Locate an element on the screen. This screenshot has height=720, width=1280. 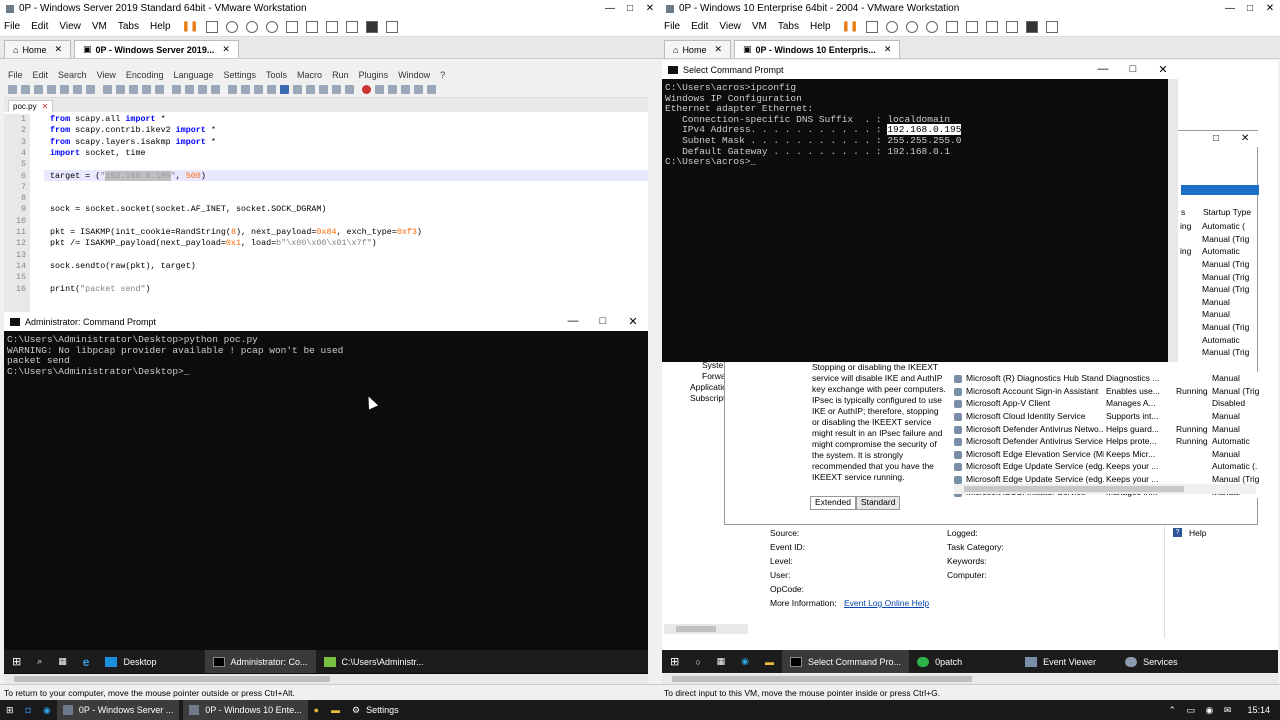
start-button: ⊞ is located at coordinates (674, 661).